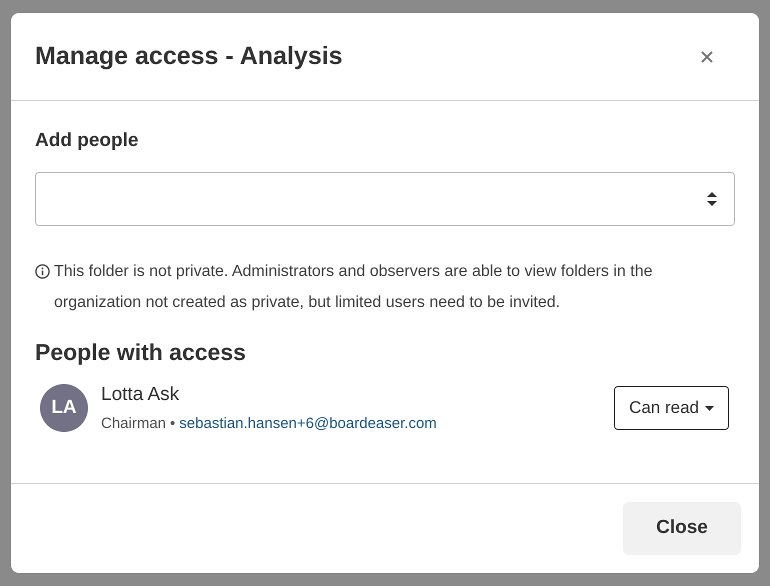  I want to click on email-link: sebastian.hansen+6@boardeaser.com, so click(308, 423).